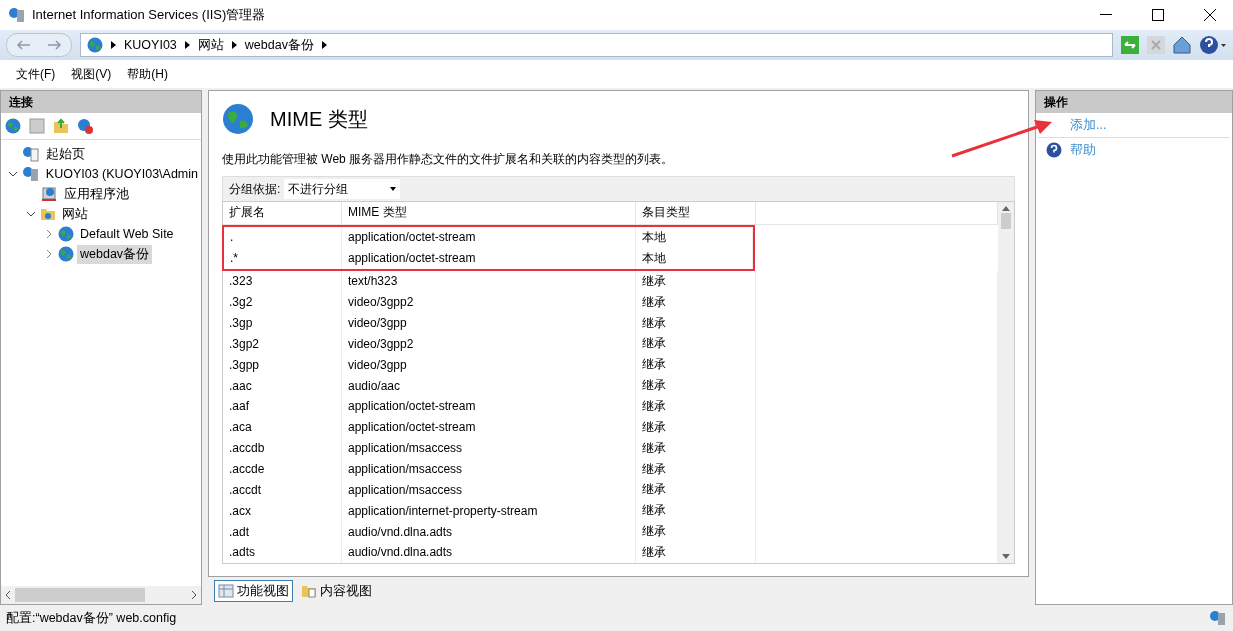  Describe the element at coordinates (55, 45) in the screenshot. I see `forward-arrow-icon` at that location.